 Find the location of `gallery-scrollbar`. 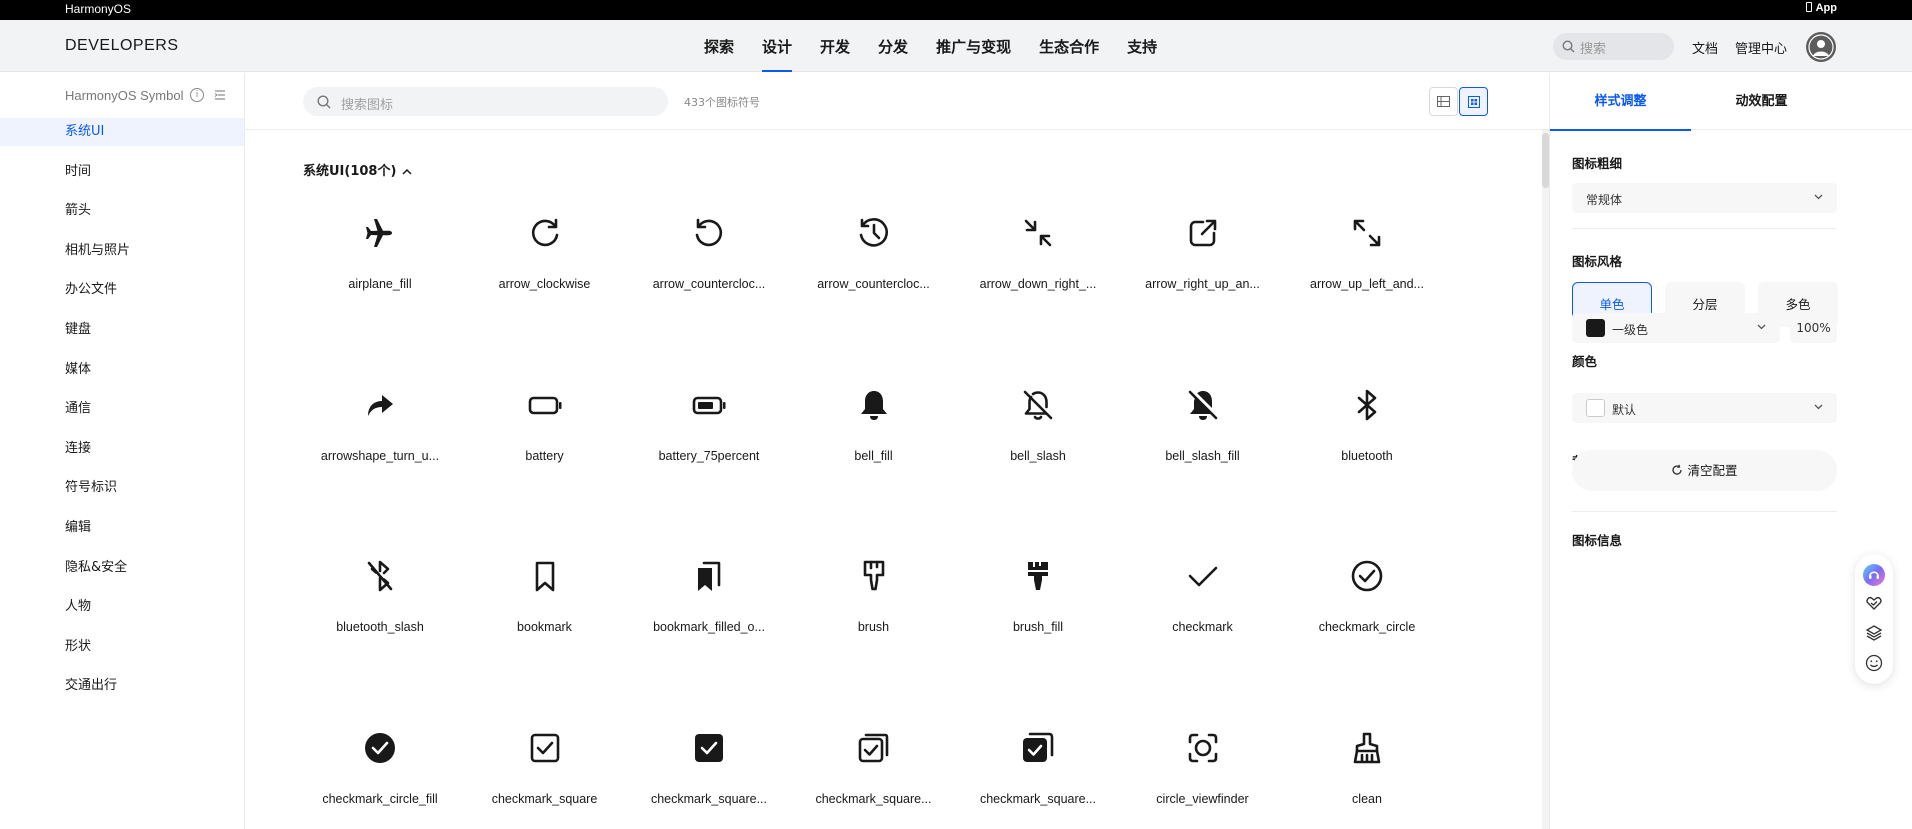

gallery-scrollbar is located at coordinates (1545, 479).